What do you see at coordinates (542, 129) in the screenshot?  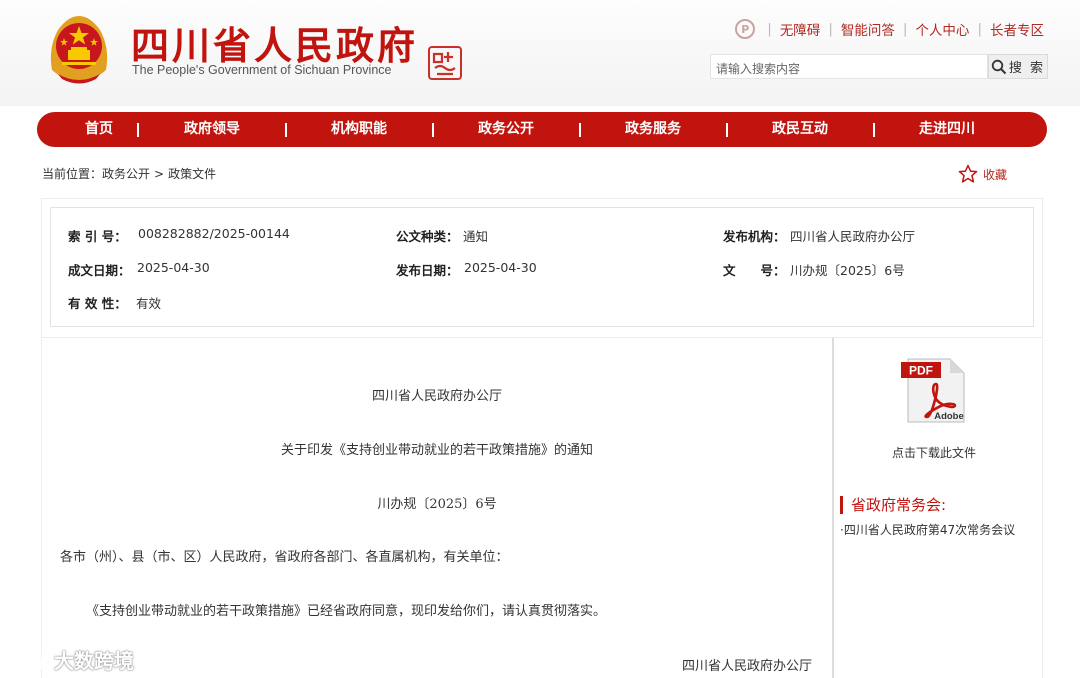 I see `main-nav: 首页 政府领导 机构职能 政务公开 政务服务 政民互动 走进四川` at bounding box center [542, 129].